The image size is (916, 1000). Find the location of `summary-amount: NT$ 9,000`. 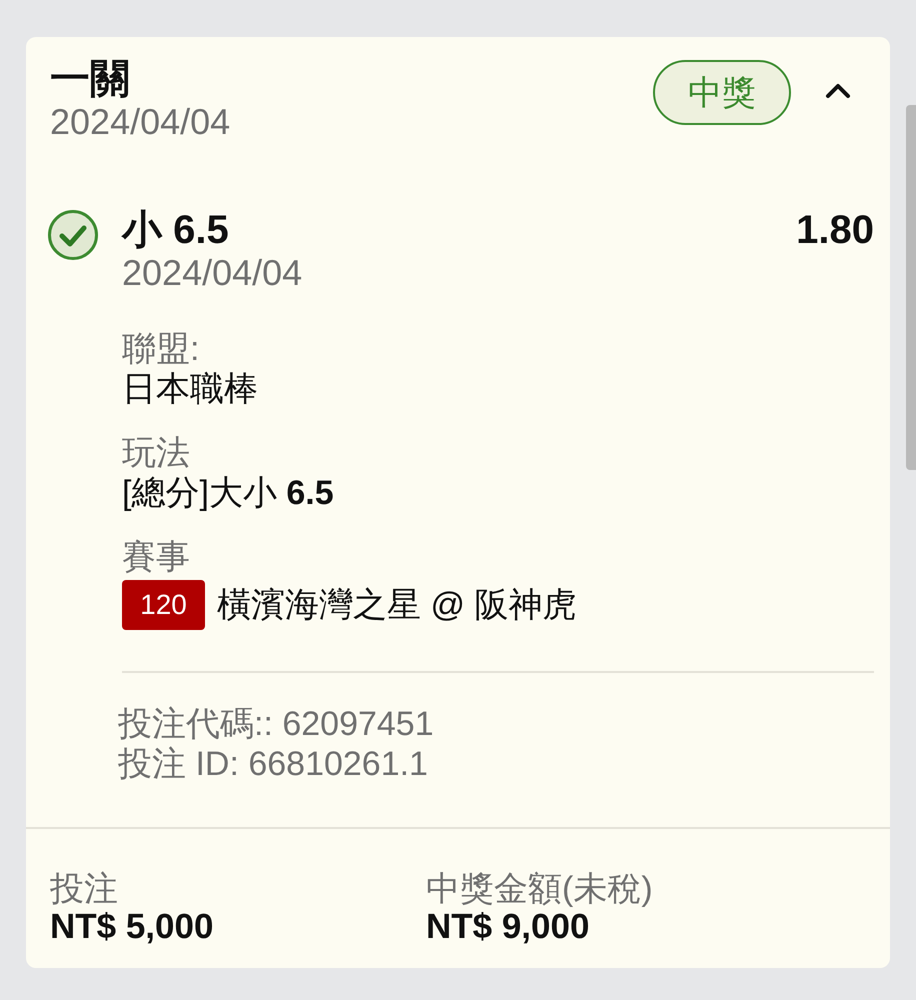

summary-amount: NT$ 9,000 is located at coordinates (508, 927).